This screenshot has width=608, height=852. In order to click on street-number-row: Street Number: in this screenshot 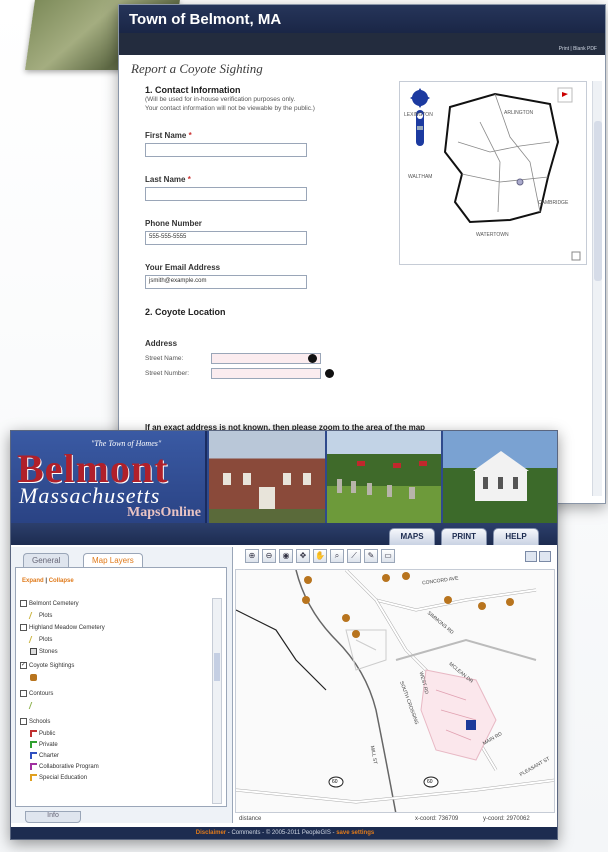, I will do `click(273, 373)`.